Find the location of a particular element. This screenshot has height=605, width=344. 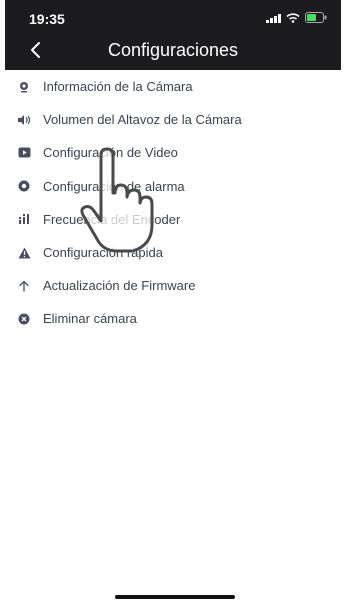

page-title: Configuraciones is located at coordinates (173, 50).